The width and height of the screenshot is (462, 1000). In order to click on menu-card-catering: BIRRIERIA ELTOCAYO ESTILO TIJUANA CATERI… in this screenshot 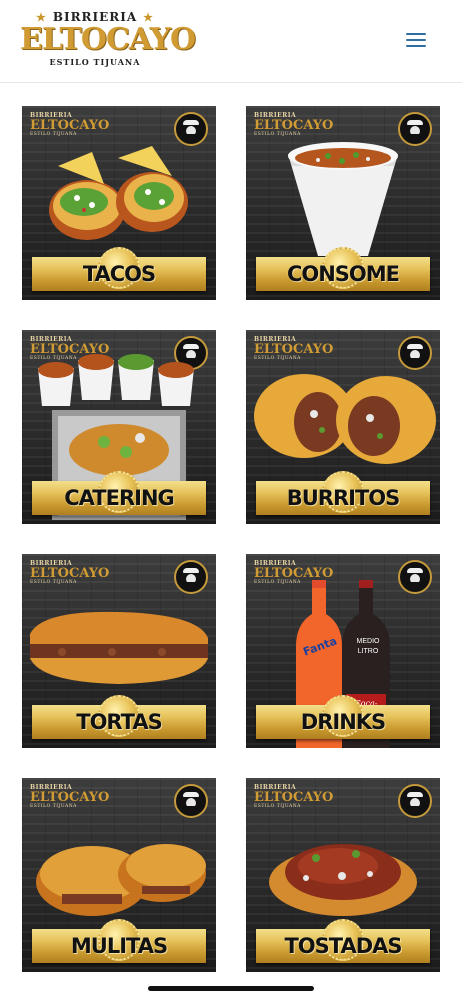, I will do `click(119, 427)`.